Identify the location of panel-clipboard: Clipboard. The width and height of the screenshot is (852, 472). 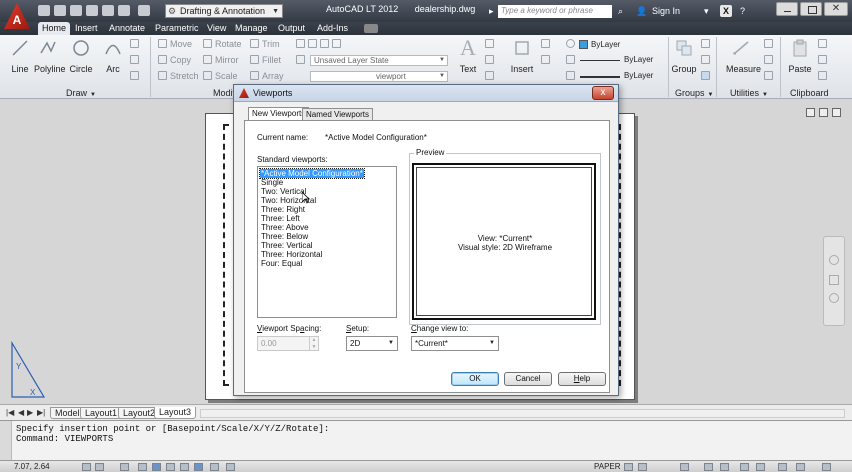
(809, 93).